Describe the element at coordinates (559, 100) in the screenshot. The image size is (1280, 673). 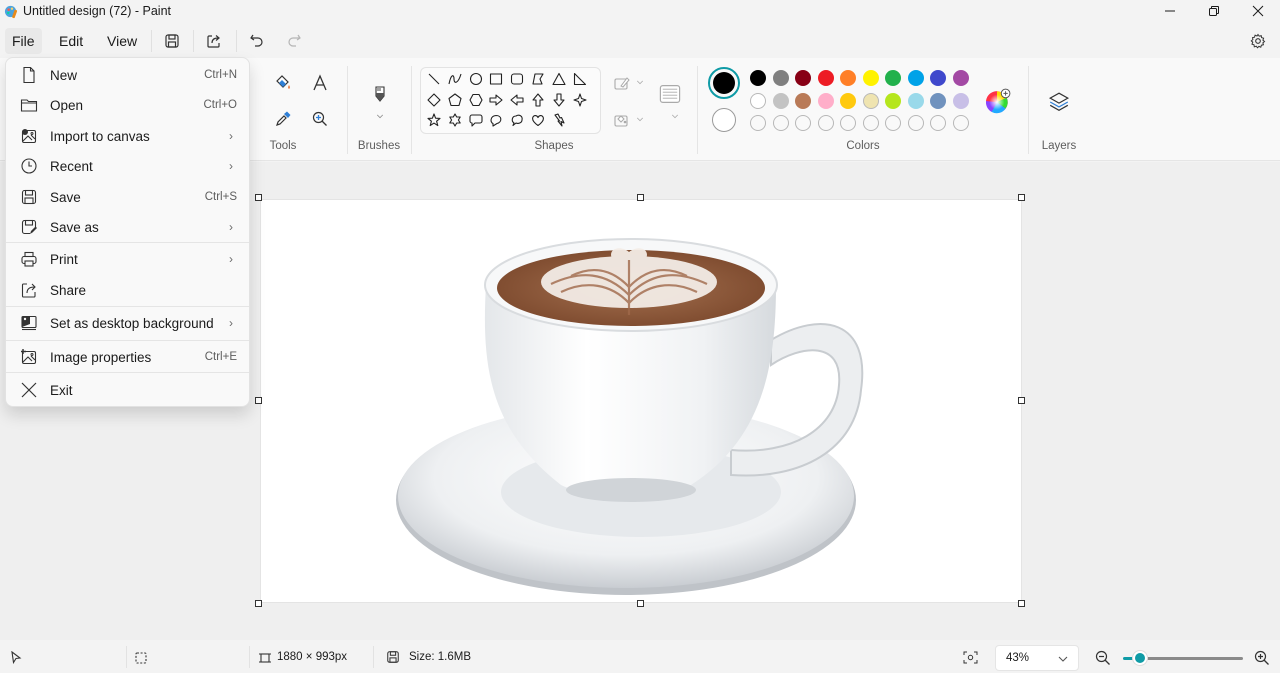
I see `shape-down-arrow` at that location.